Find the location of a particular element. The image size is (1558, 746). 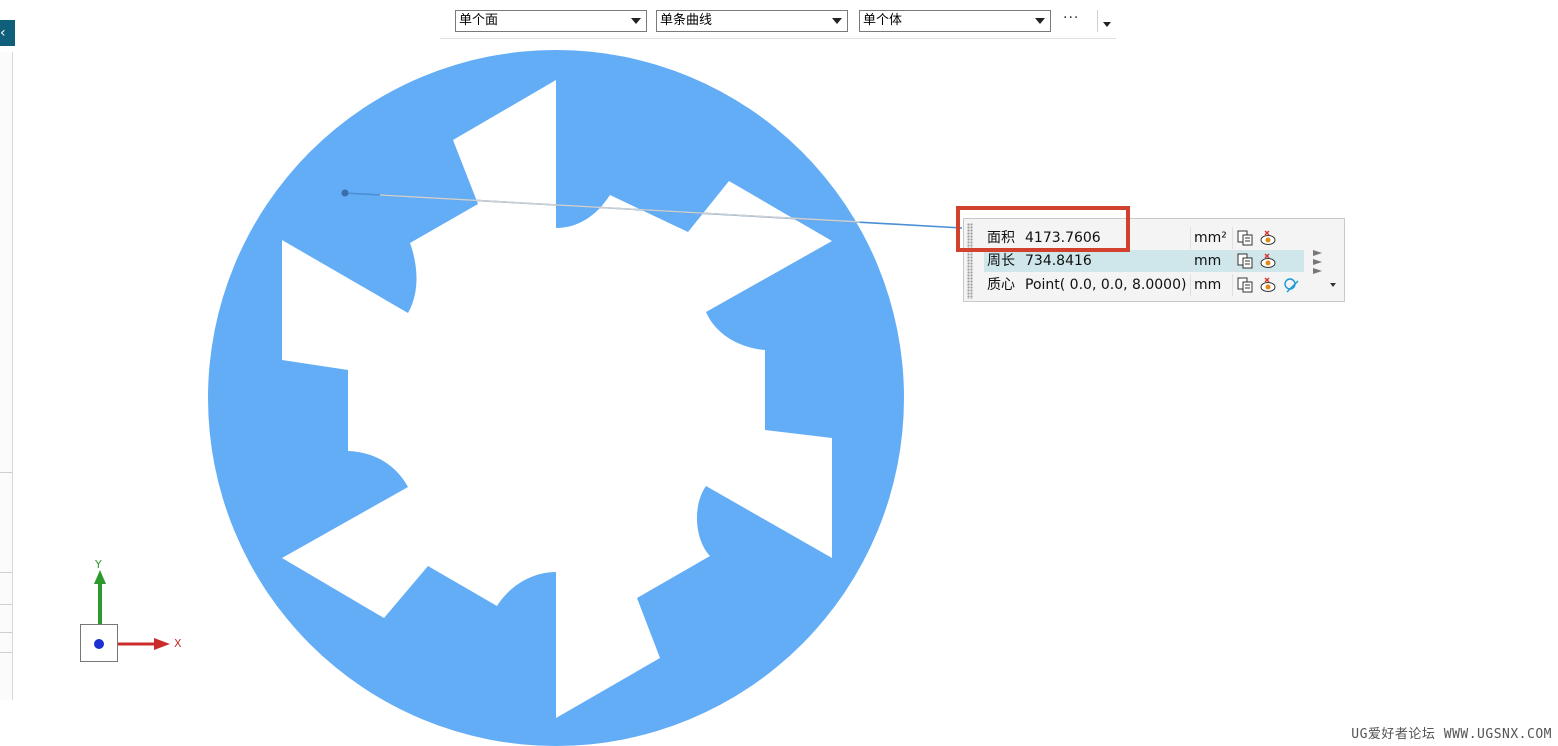

expand-arrows-icon is located at coordinates (1319, 262).